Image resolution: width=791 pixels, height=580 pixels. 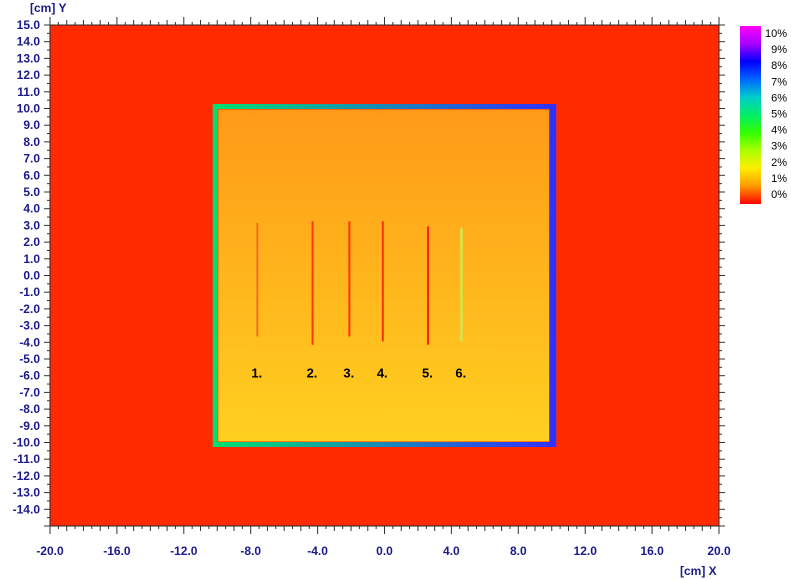 What do you see at coordinates (312, 372) in the screenshot?
I see `marker-label-2: 2.` at bounding box center [312, 372].